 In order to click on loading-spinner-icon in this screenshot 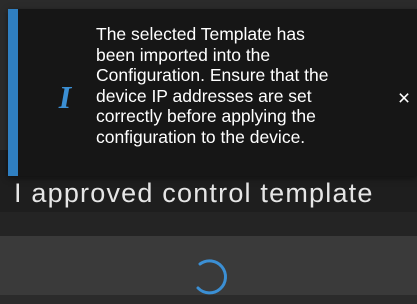, I will do `click(211, 277)`.